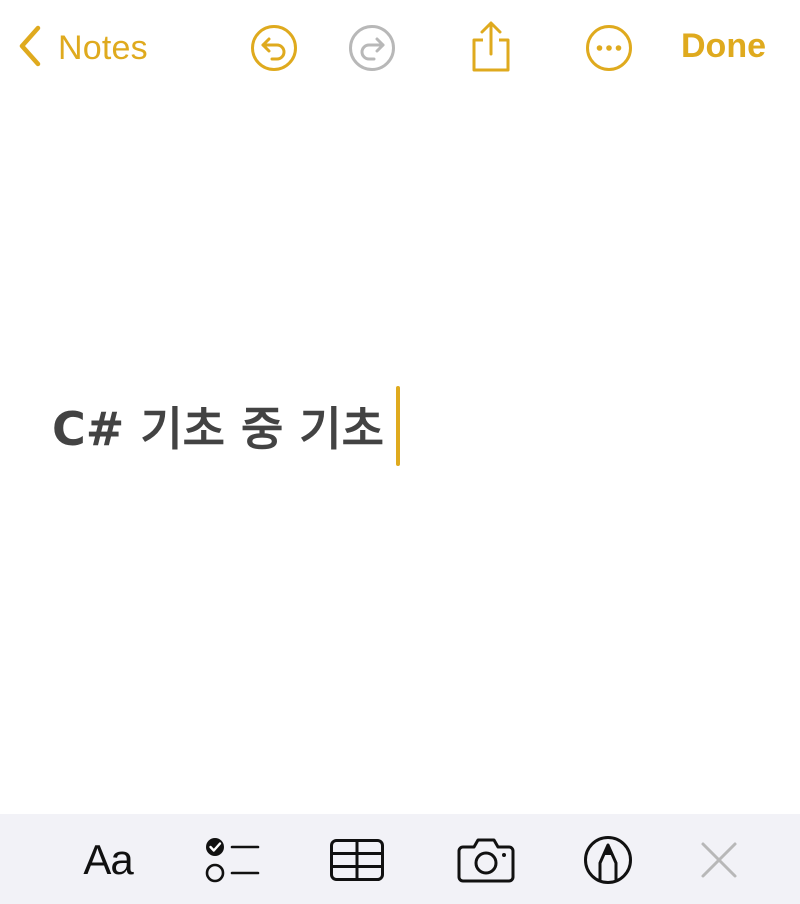 The height and width of the screenshot is (904, 800). Describe the element at coordinates (372, 48) in the screenshot. I see `redo-icon` at that location.